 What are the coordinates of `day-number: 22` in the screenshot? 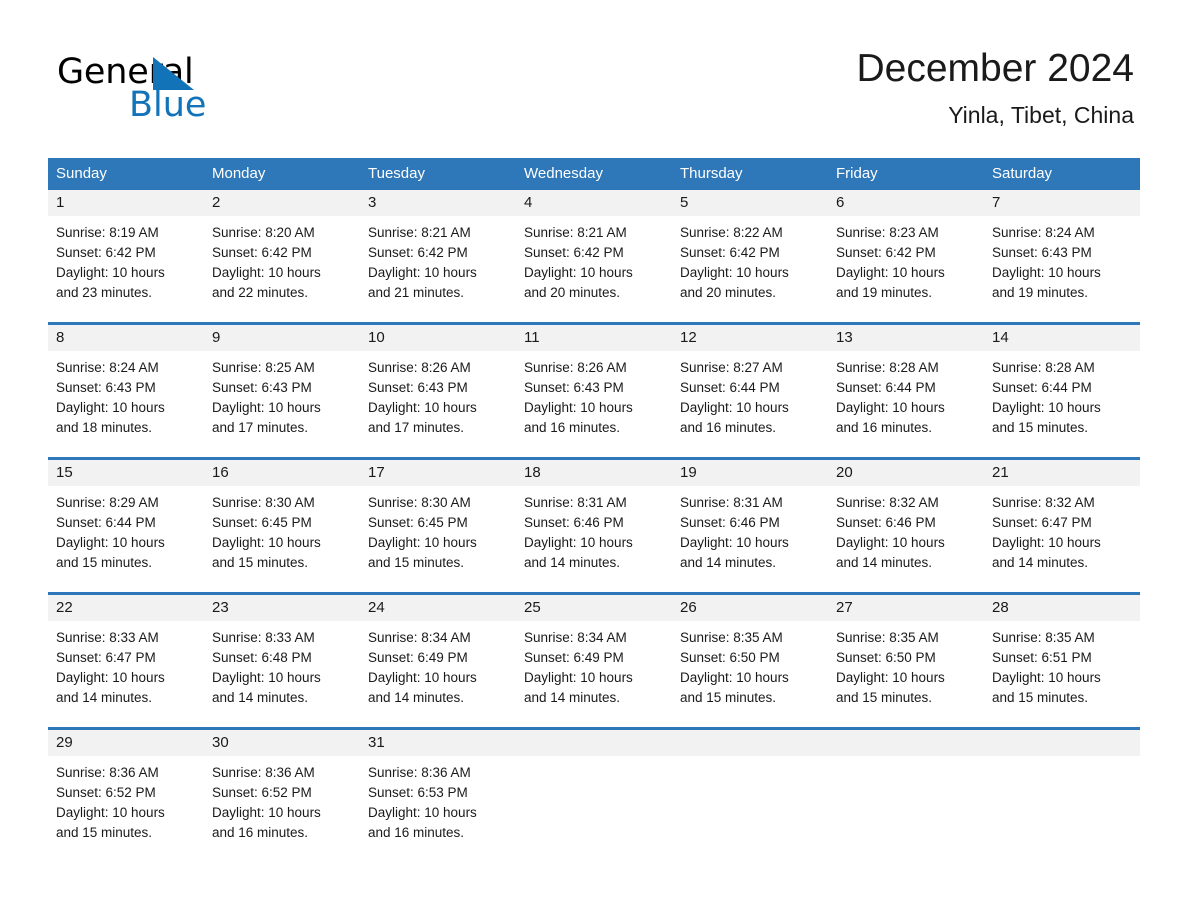 It's located at (126, 608).